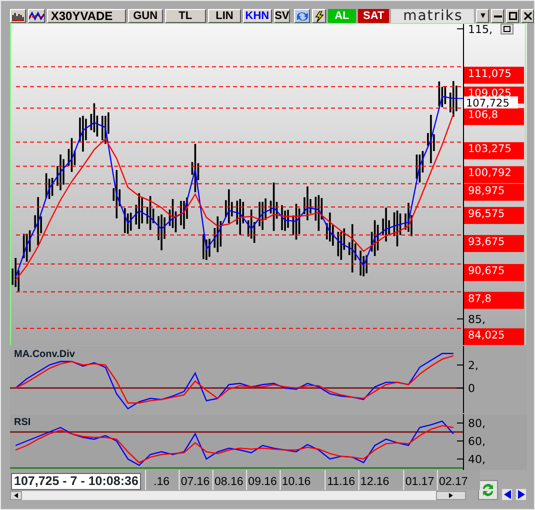 The height and width of the screenshot is (510, 535). I want to click on sell-button: SAT, so click(374, 16).